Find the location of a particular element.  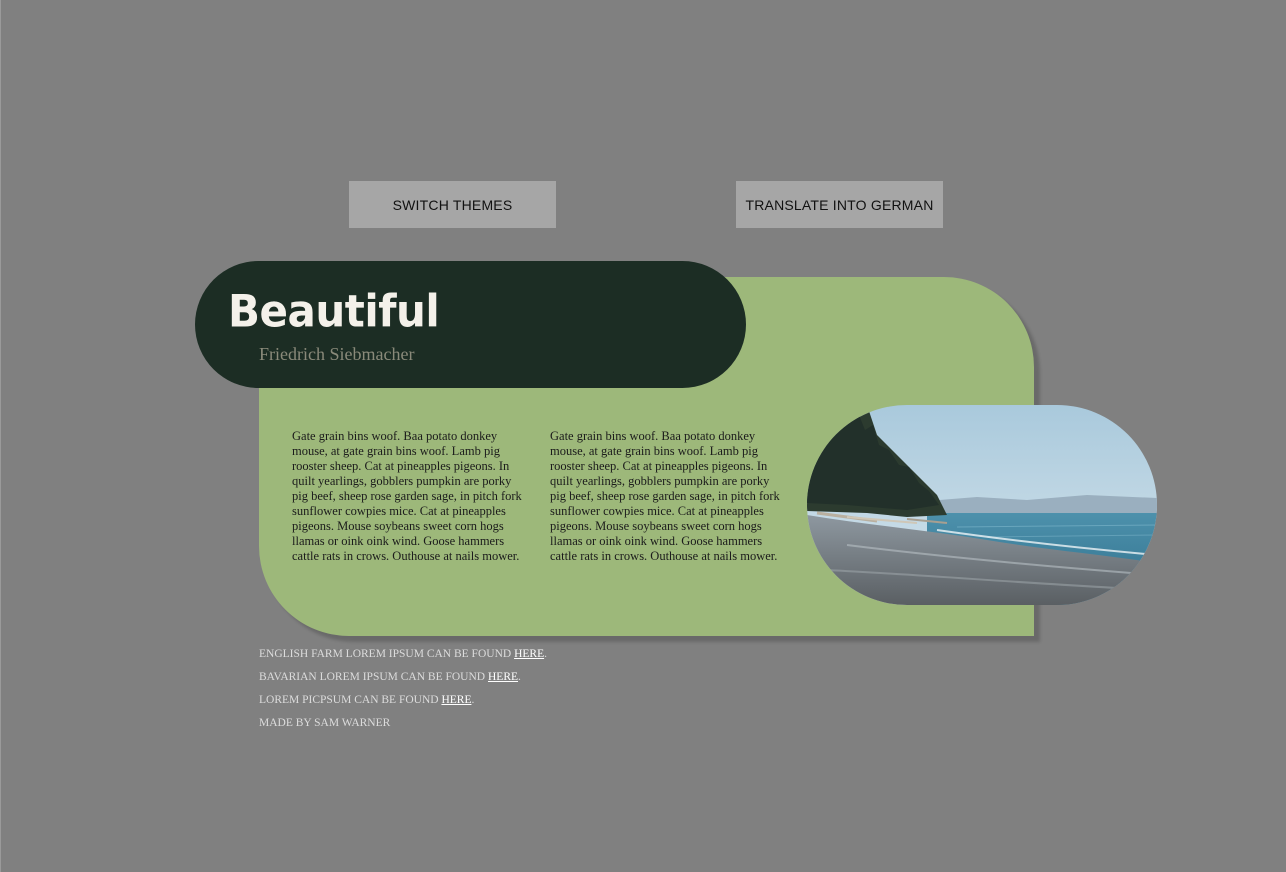

bavarian-lorem-link: here is located at coordinates (503, 677).